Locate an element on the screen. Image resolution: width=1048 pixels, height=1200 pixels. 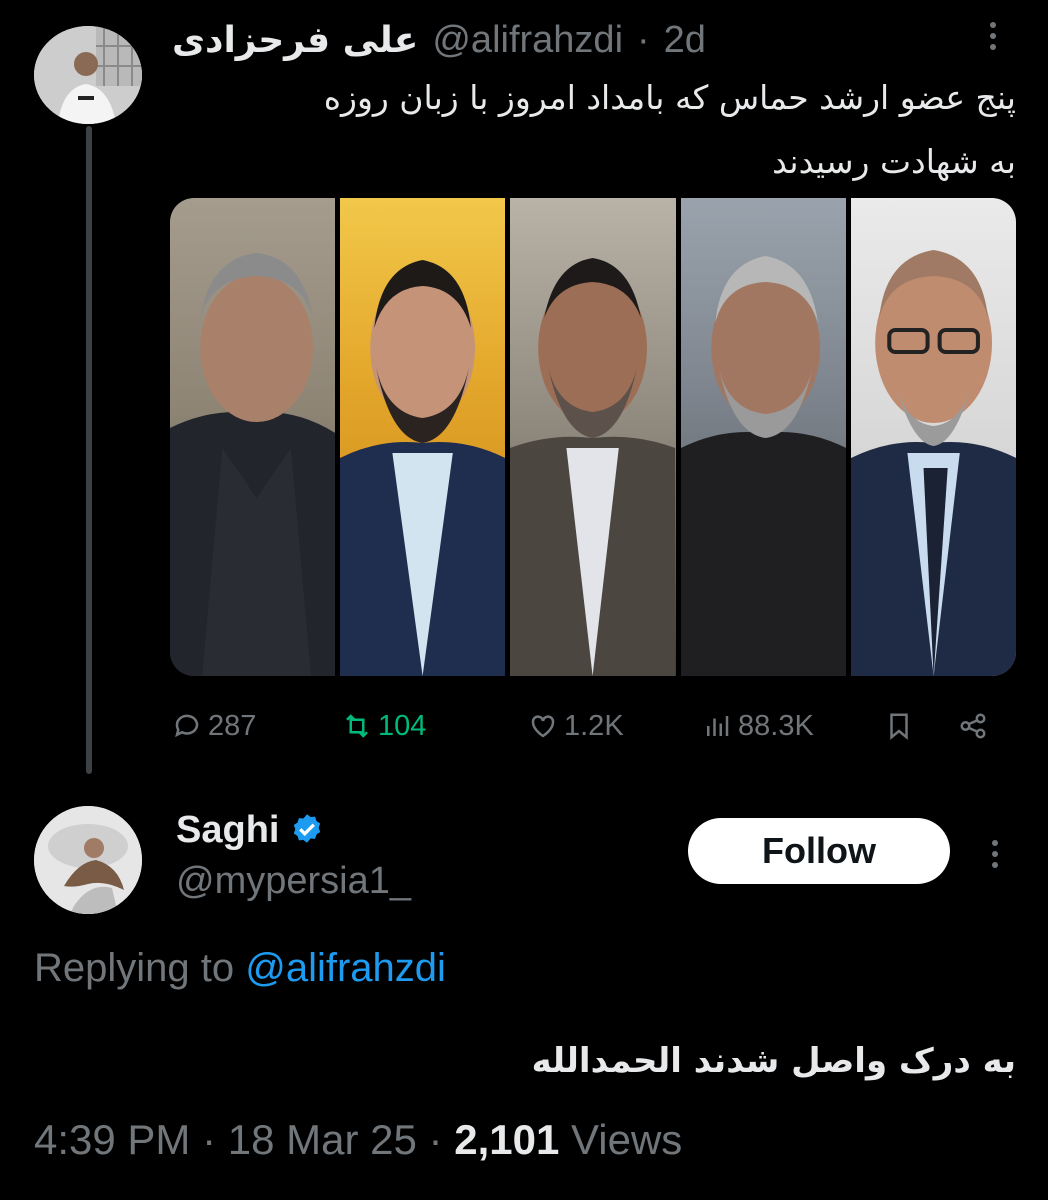
bookmark-button is located at coordinates (899, 726).